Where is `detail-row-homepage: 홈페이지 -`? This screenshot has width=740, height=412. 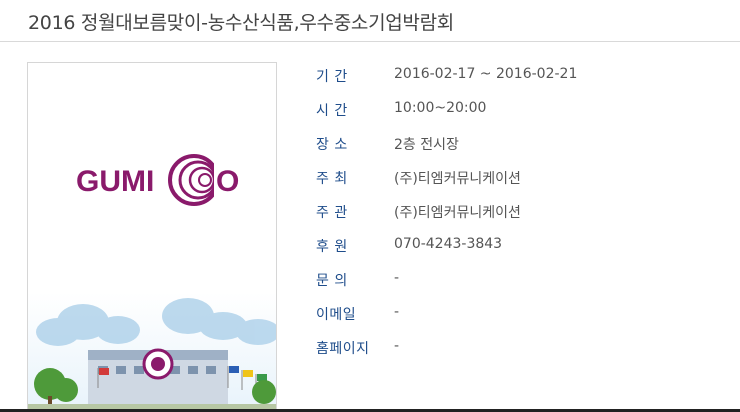
detail-row-homepage: 홈페이지 - is located at coordinates (516, 351).